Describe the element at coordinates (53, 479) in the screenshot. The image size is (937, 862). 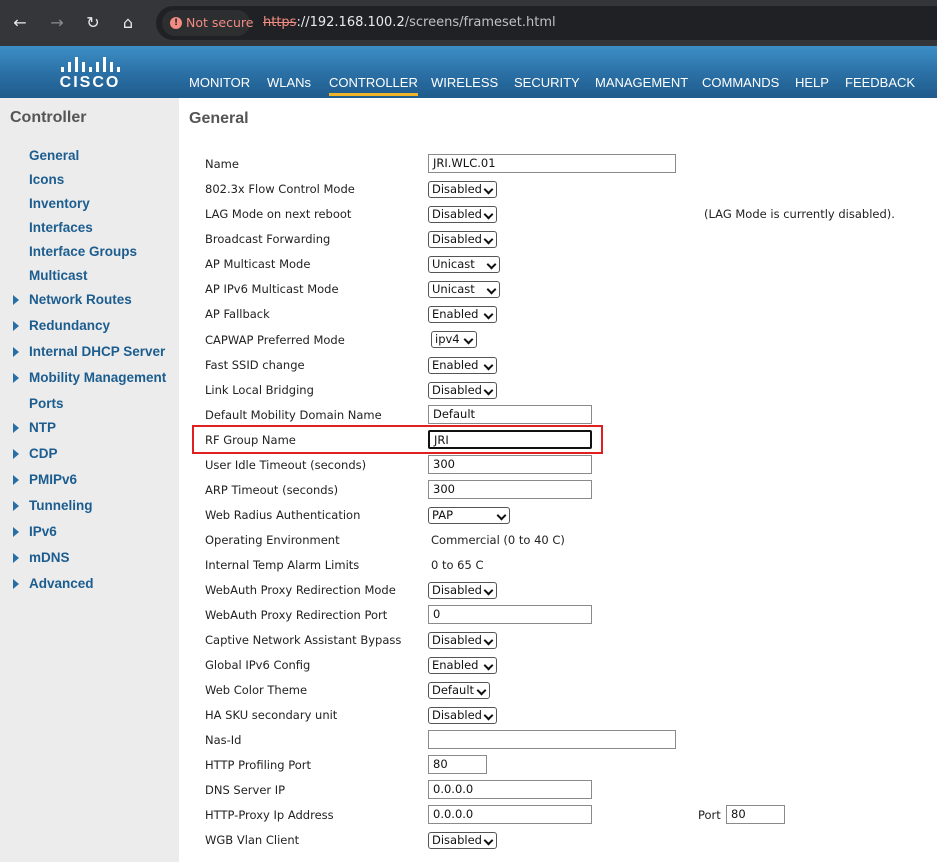
I see `sidebar-item-pmipv6: PMIPv6` at that location.